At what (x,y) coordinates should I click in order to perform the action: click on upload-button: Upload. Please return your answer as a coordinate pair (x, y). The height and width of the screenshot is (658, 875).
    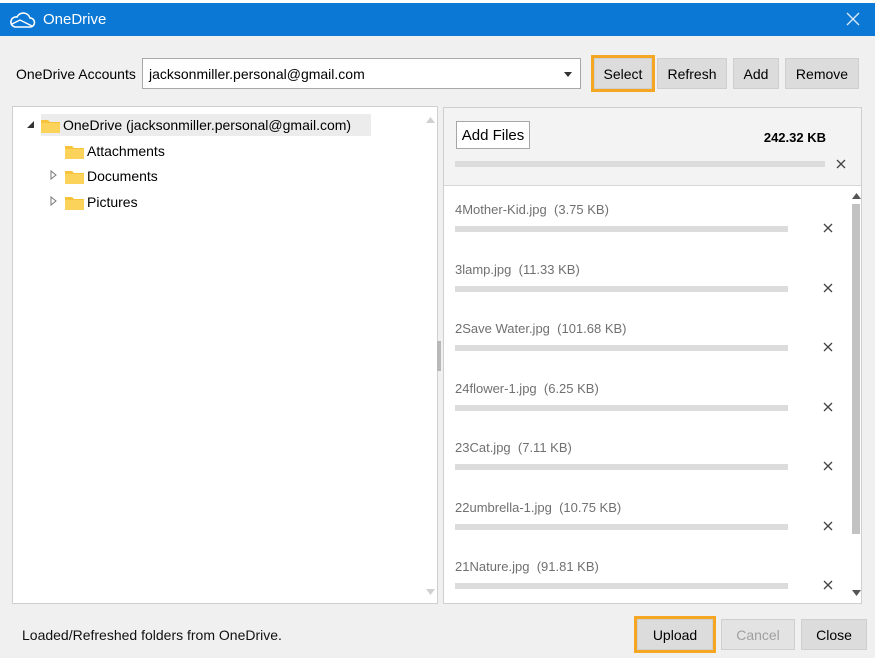
    Looking at the image, I should click on (675, 634).